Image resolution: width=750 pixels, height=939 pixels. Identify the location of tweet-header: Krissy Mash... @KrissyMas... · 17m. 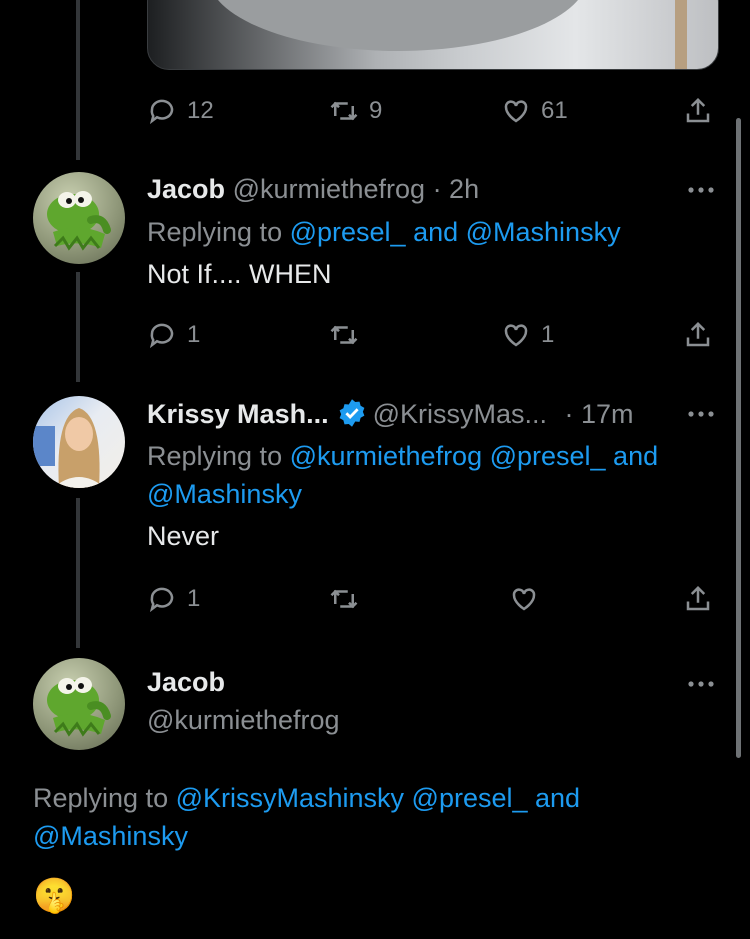
(390, 414).